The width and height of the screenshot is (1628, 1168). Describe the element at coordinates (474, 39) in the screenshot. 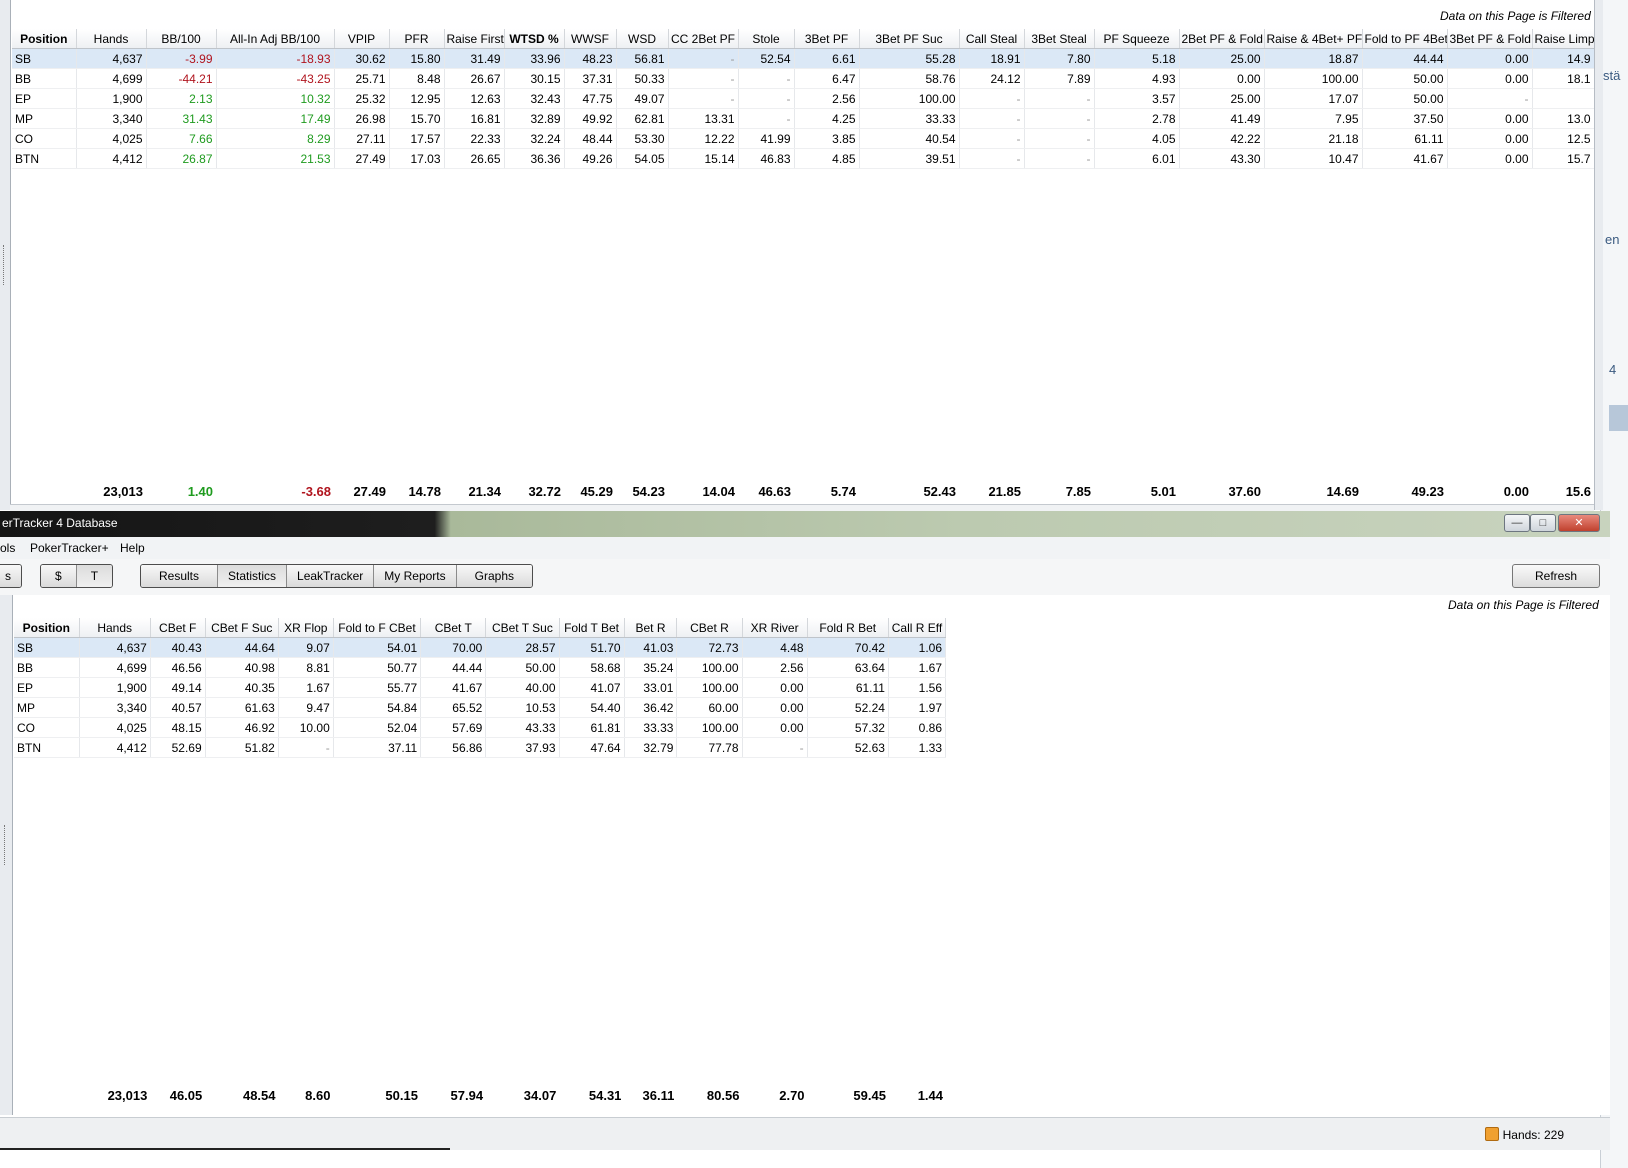

I see `column-header-raise-first: Raise First` at that location.